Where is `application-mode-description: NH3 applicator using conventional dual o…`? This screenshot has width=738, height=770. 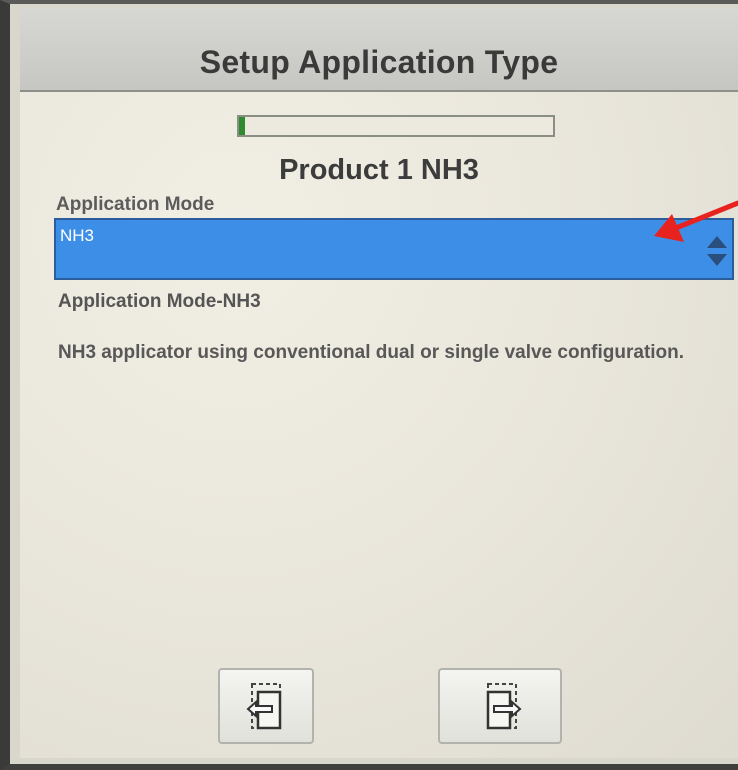 application-mode-description: NH3 applicator using conventional dual o… is located at coordinates (371, 352).